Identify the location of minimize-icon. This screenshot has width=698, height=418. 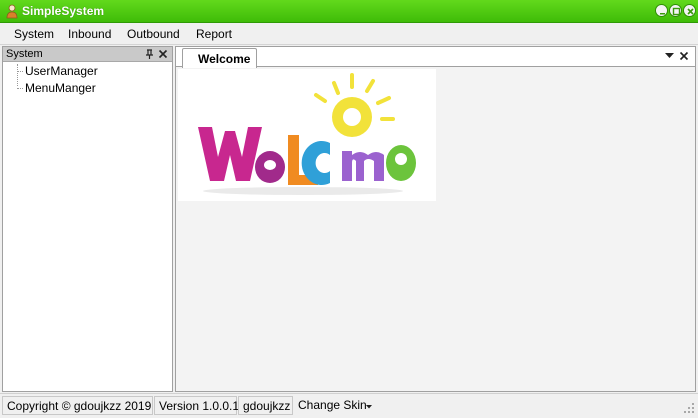
(662, 14).